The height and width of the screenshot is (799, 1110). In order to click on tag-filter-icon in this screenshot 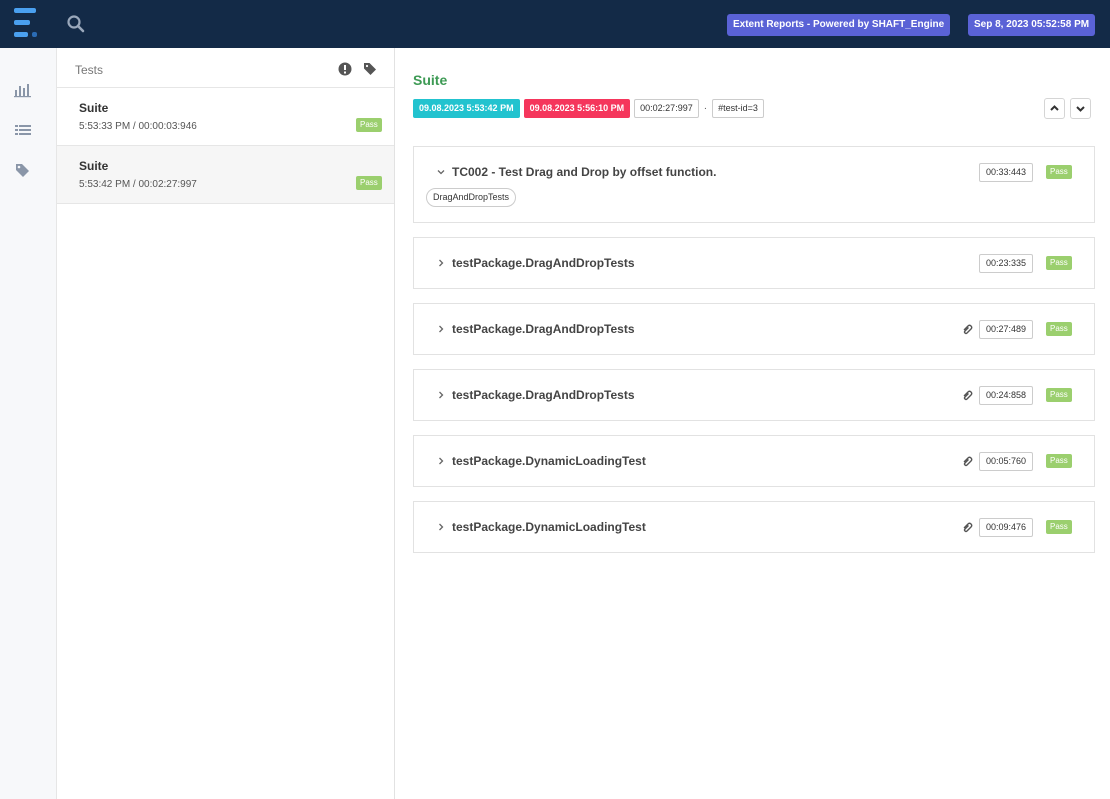, I will do `click(370, 69)`.